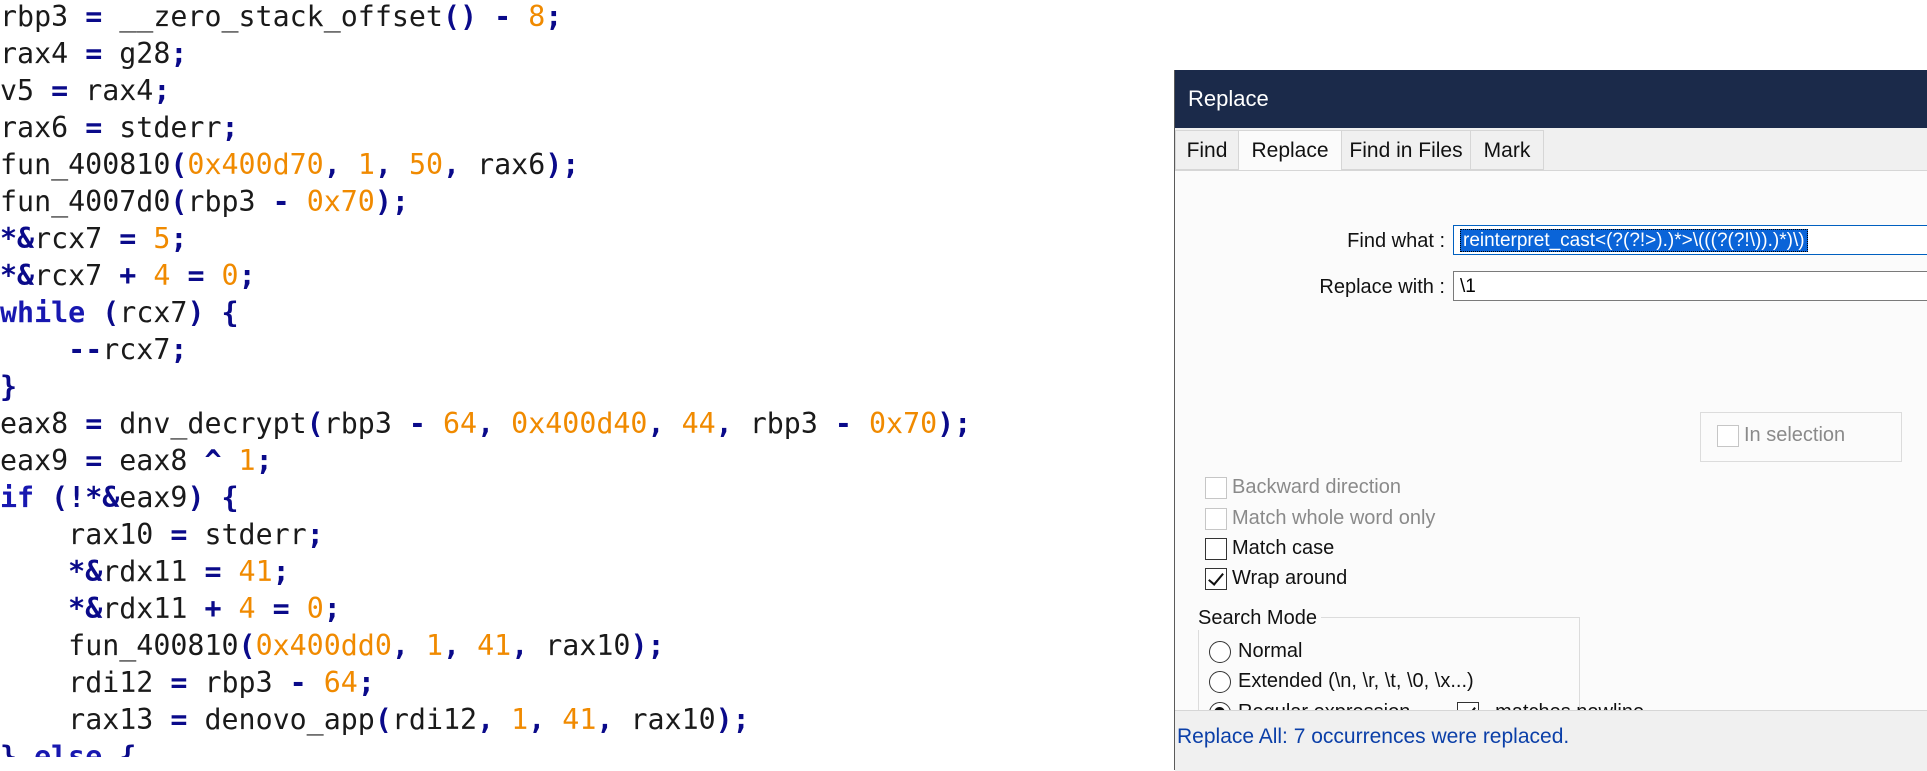 This screenshot has width=1927, height=771. Describe the element at coordinates (1468, 286) in the screenshot. I see `replace-with-value: \1` at that location.